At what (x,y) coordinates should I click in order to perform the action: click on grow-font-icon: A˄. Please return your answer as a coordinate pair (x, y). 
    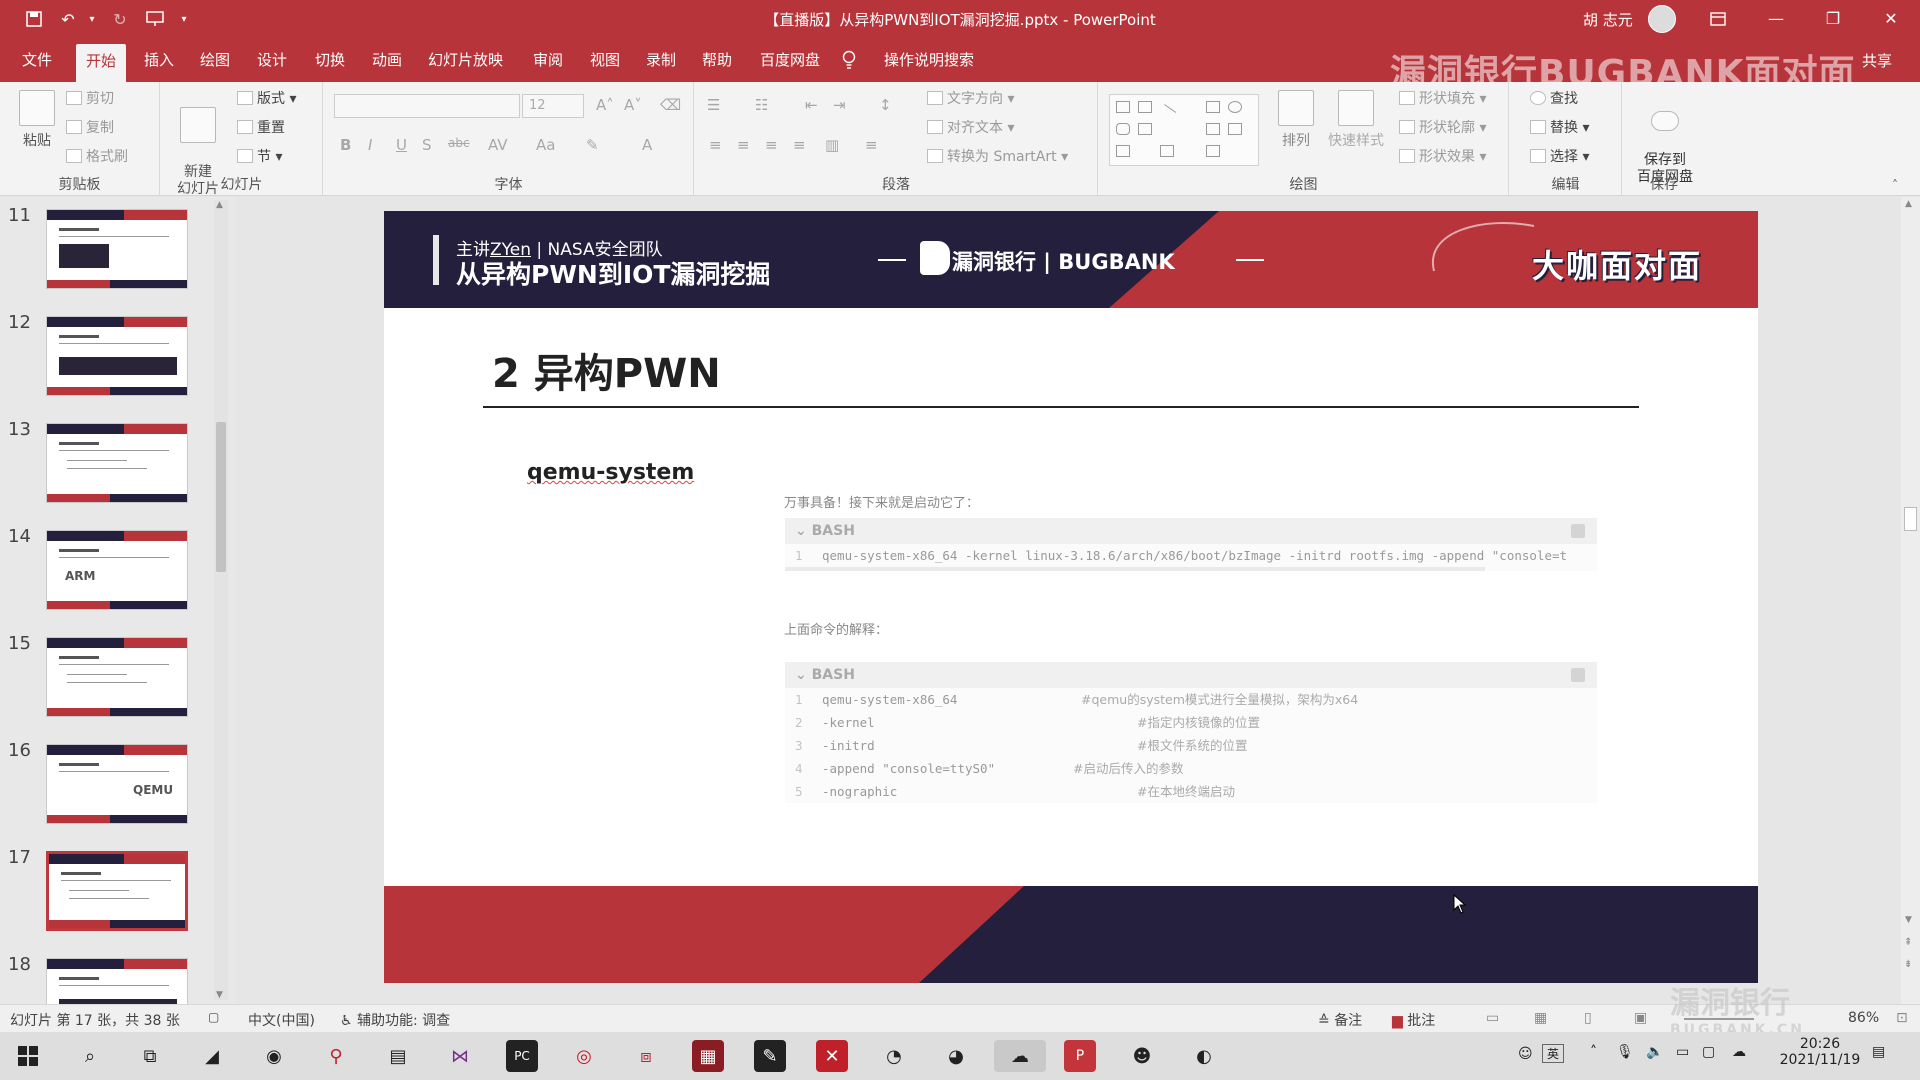
    Looking at the image, I should click on (605, 105).